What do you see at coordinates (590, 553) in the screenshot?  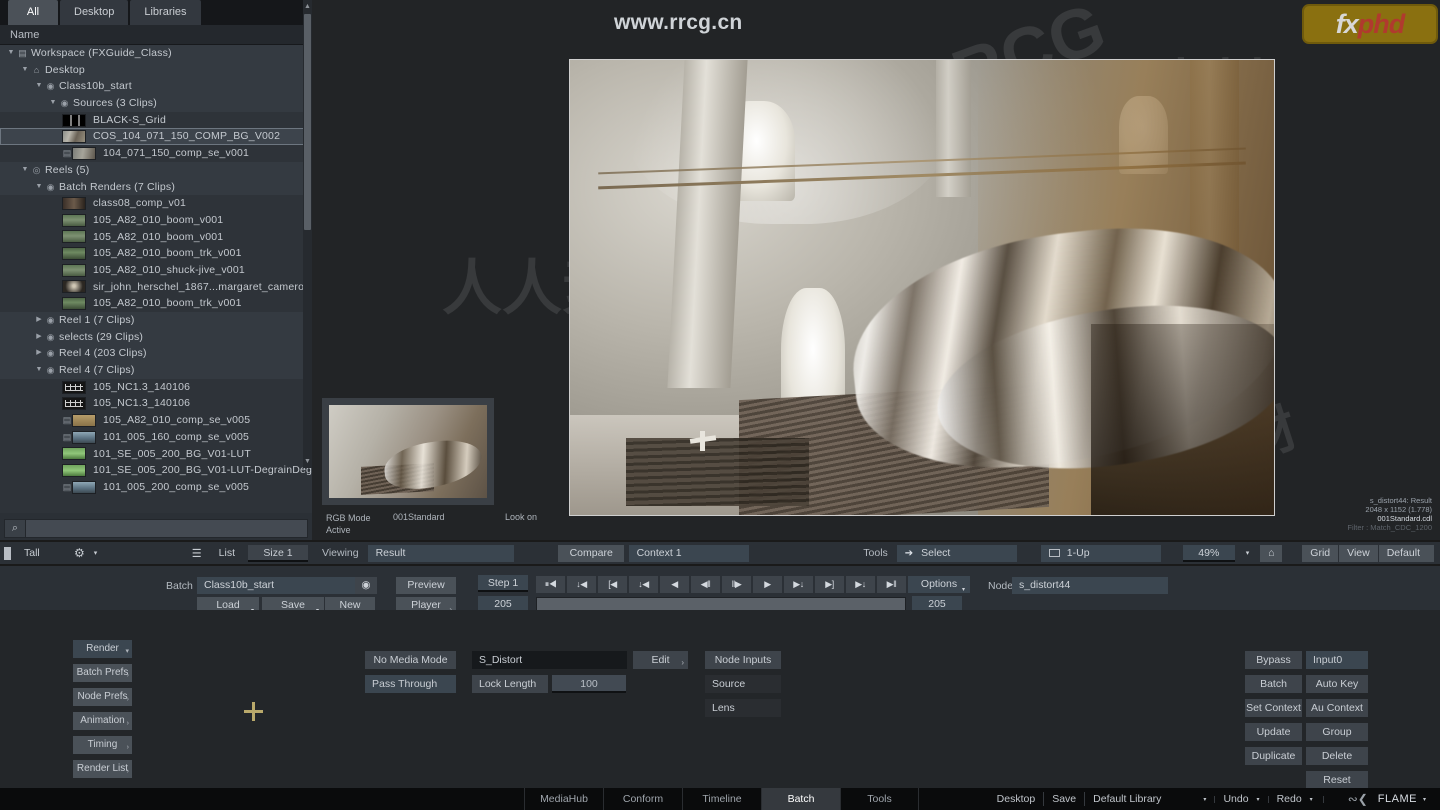 I see `compare-button: Compare` at bounding box center [590, 553].